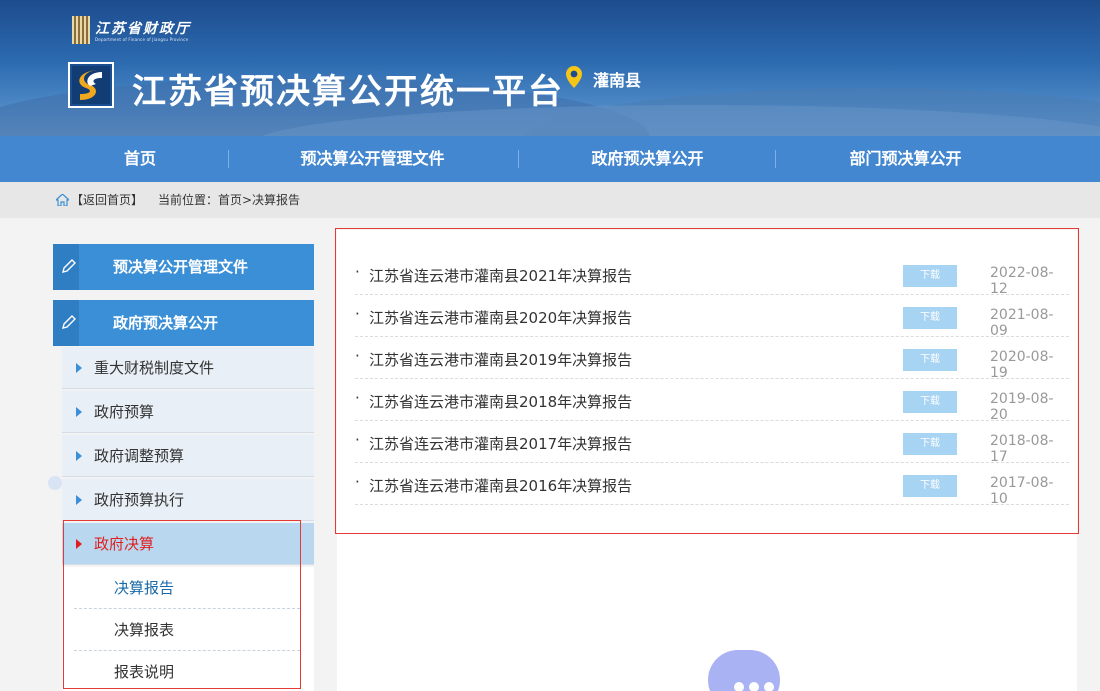 The height and width of the screenshot is (691, 1100). Describe the element at coordinates (712, 485) in the screenshot. I see `list-item: · 江苏省连云港市灌南县2016年决算报告 下载 2017-08-10` at that location.